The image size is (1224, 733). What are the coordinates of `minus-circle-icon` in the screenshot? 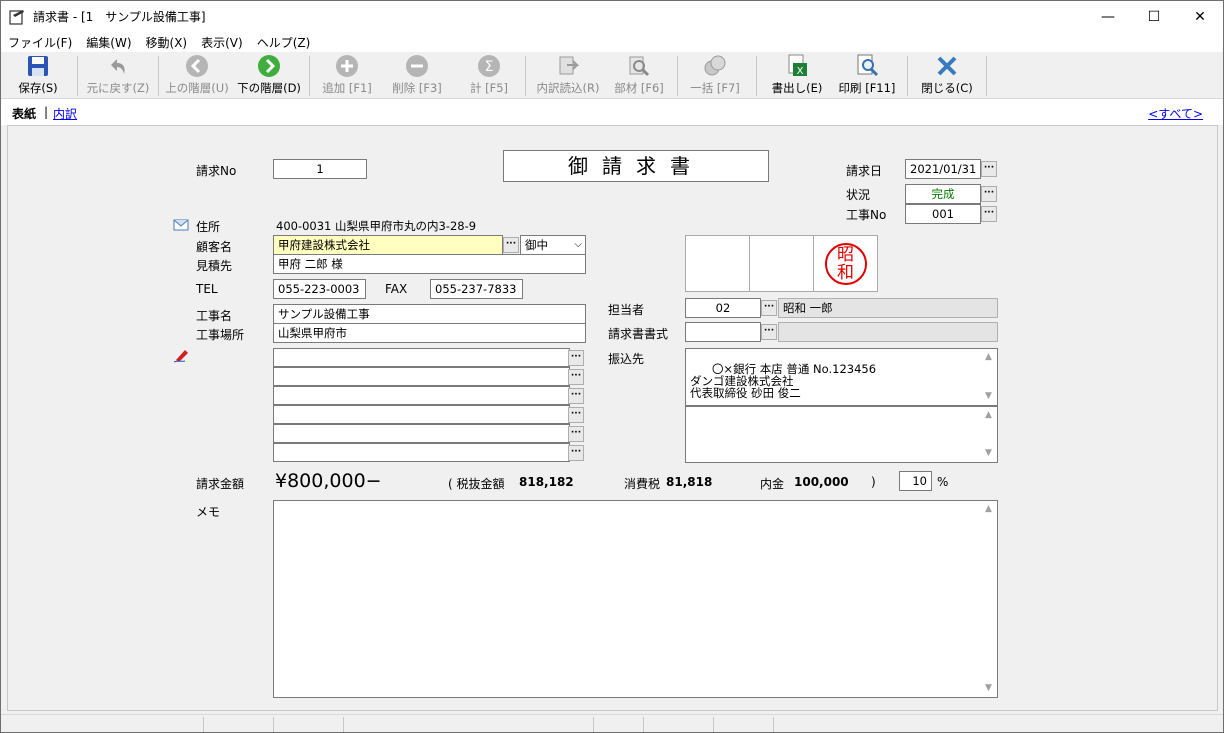 It's located at (417, 66).